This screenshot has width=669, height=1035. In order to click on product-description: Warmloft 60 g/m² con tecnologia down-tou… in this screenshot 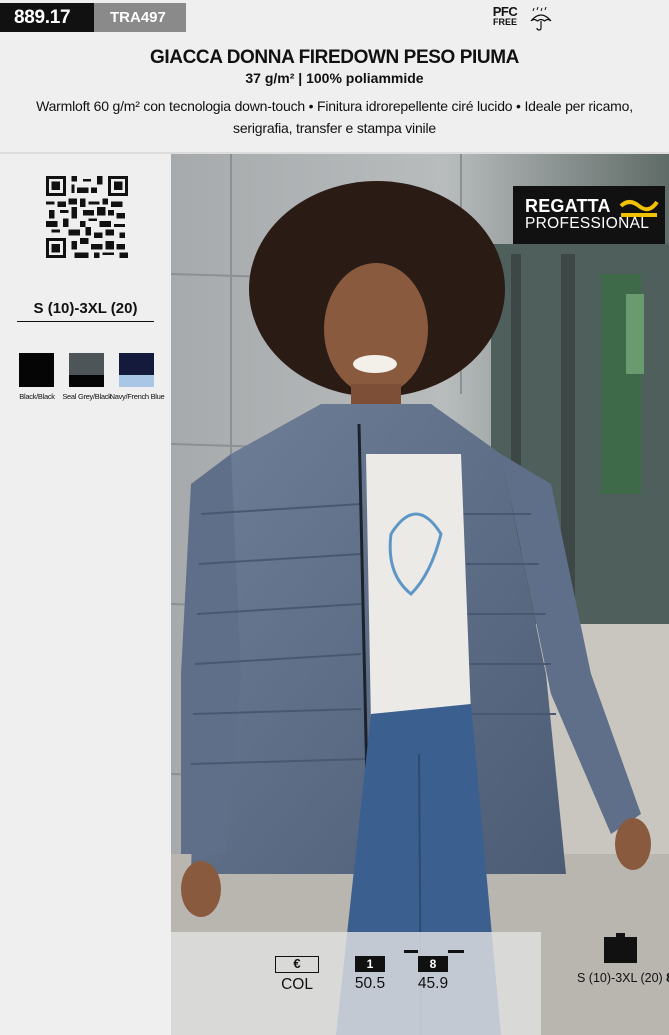, I will do `click(334, 117)`.